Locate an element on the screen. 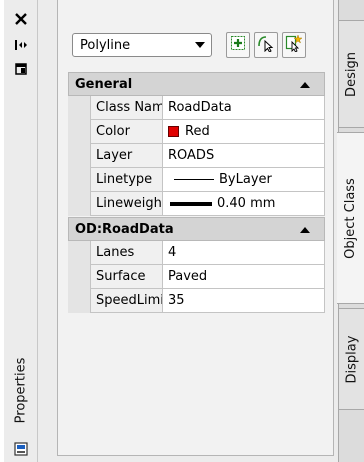 Image resolution: width=364 pixels, height=462 pixels. palette-toolbar: Polyline is located at coordinates (188, 35).